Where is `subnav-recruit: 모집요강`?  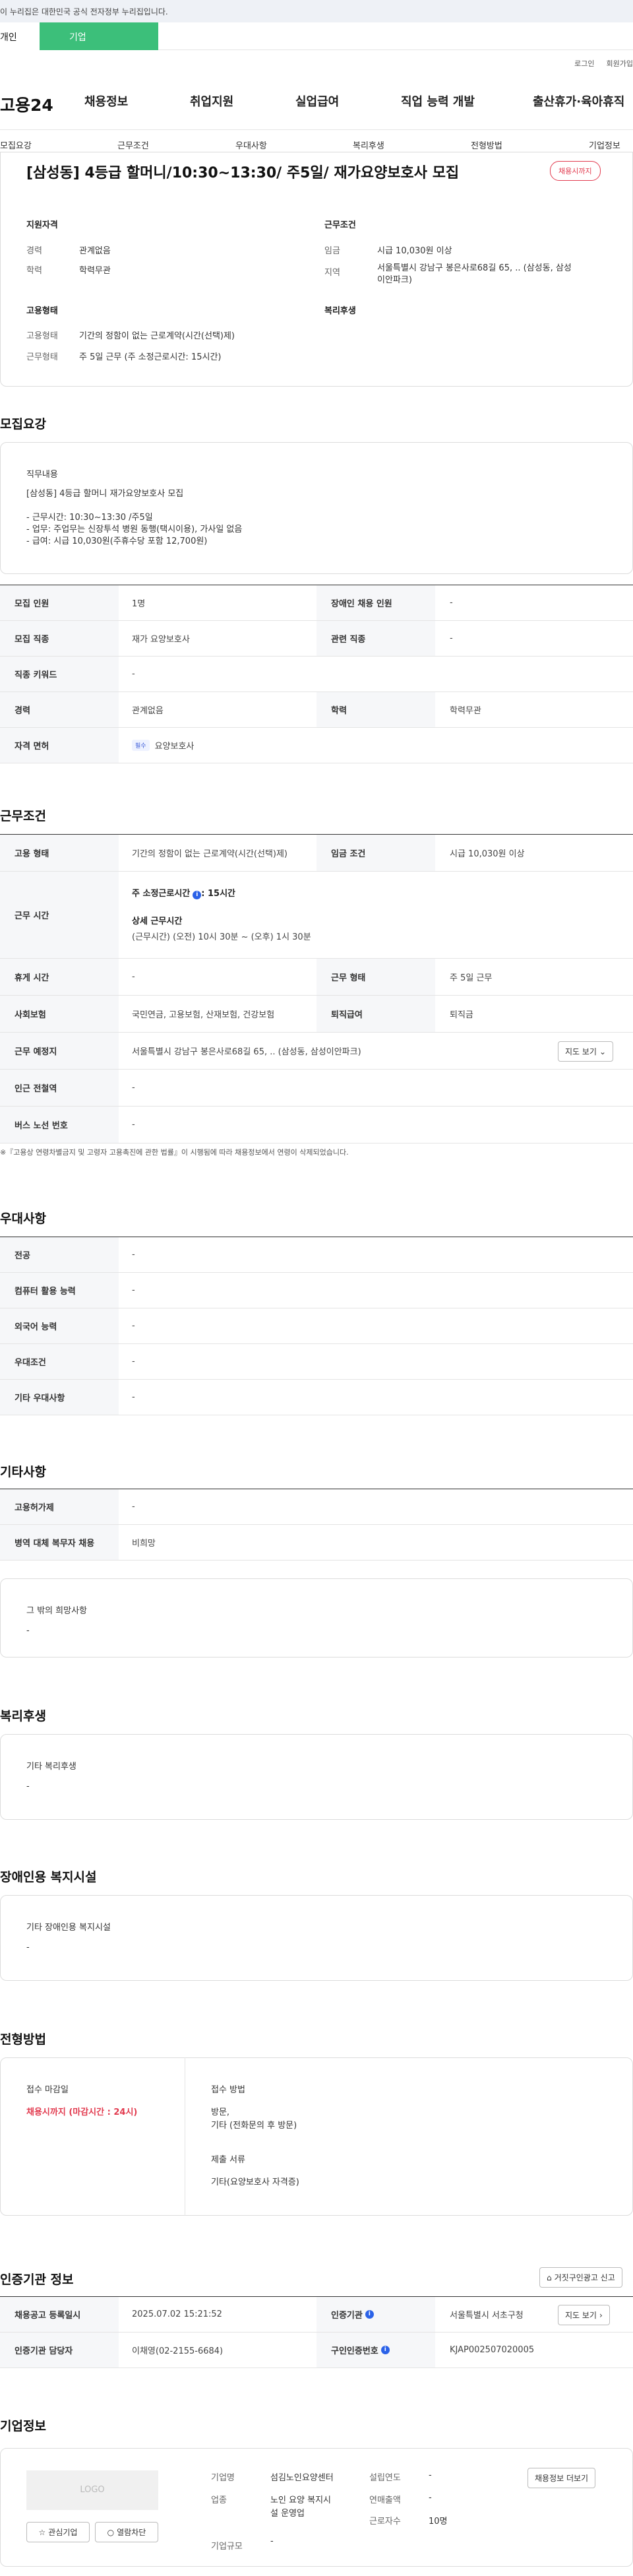 subnav-recruit: 모집요강 is located at coordinates (16, 145).